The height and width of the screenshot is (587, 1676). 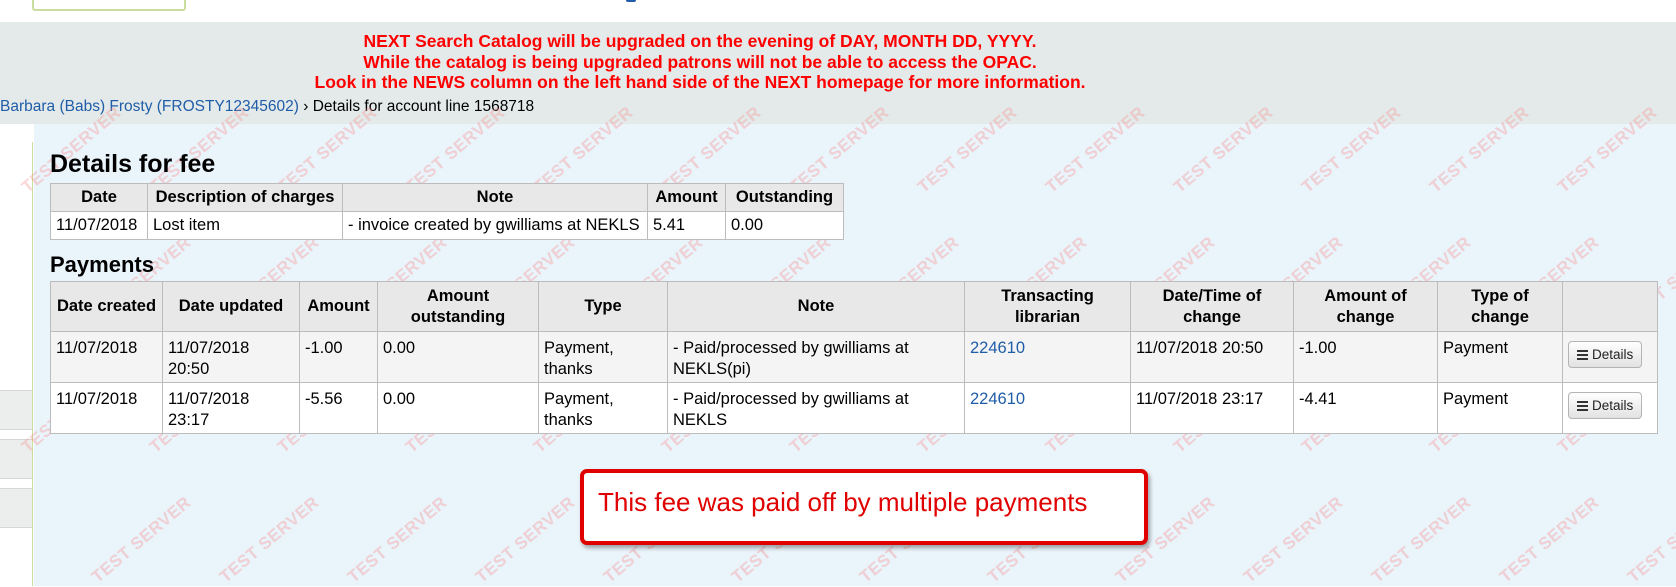 I want to click on pay-col-date-created: Date created, so click(x=106, y=306).